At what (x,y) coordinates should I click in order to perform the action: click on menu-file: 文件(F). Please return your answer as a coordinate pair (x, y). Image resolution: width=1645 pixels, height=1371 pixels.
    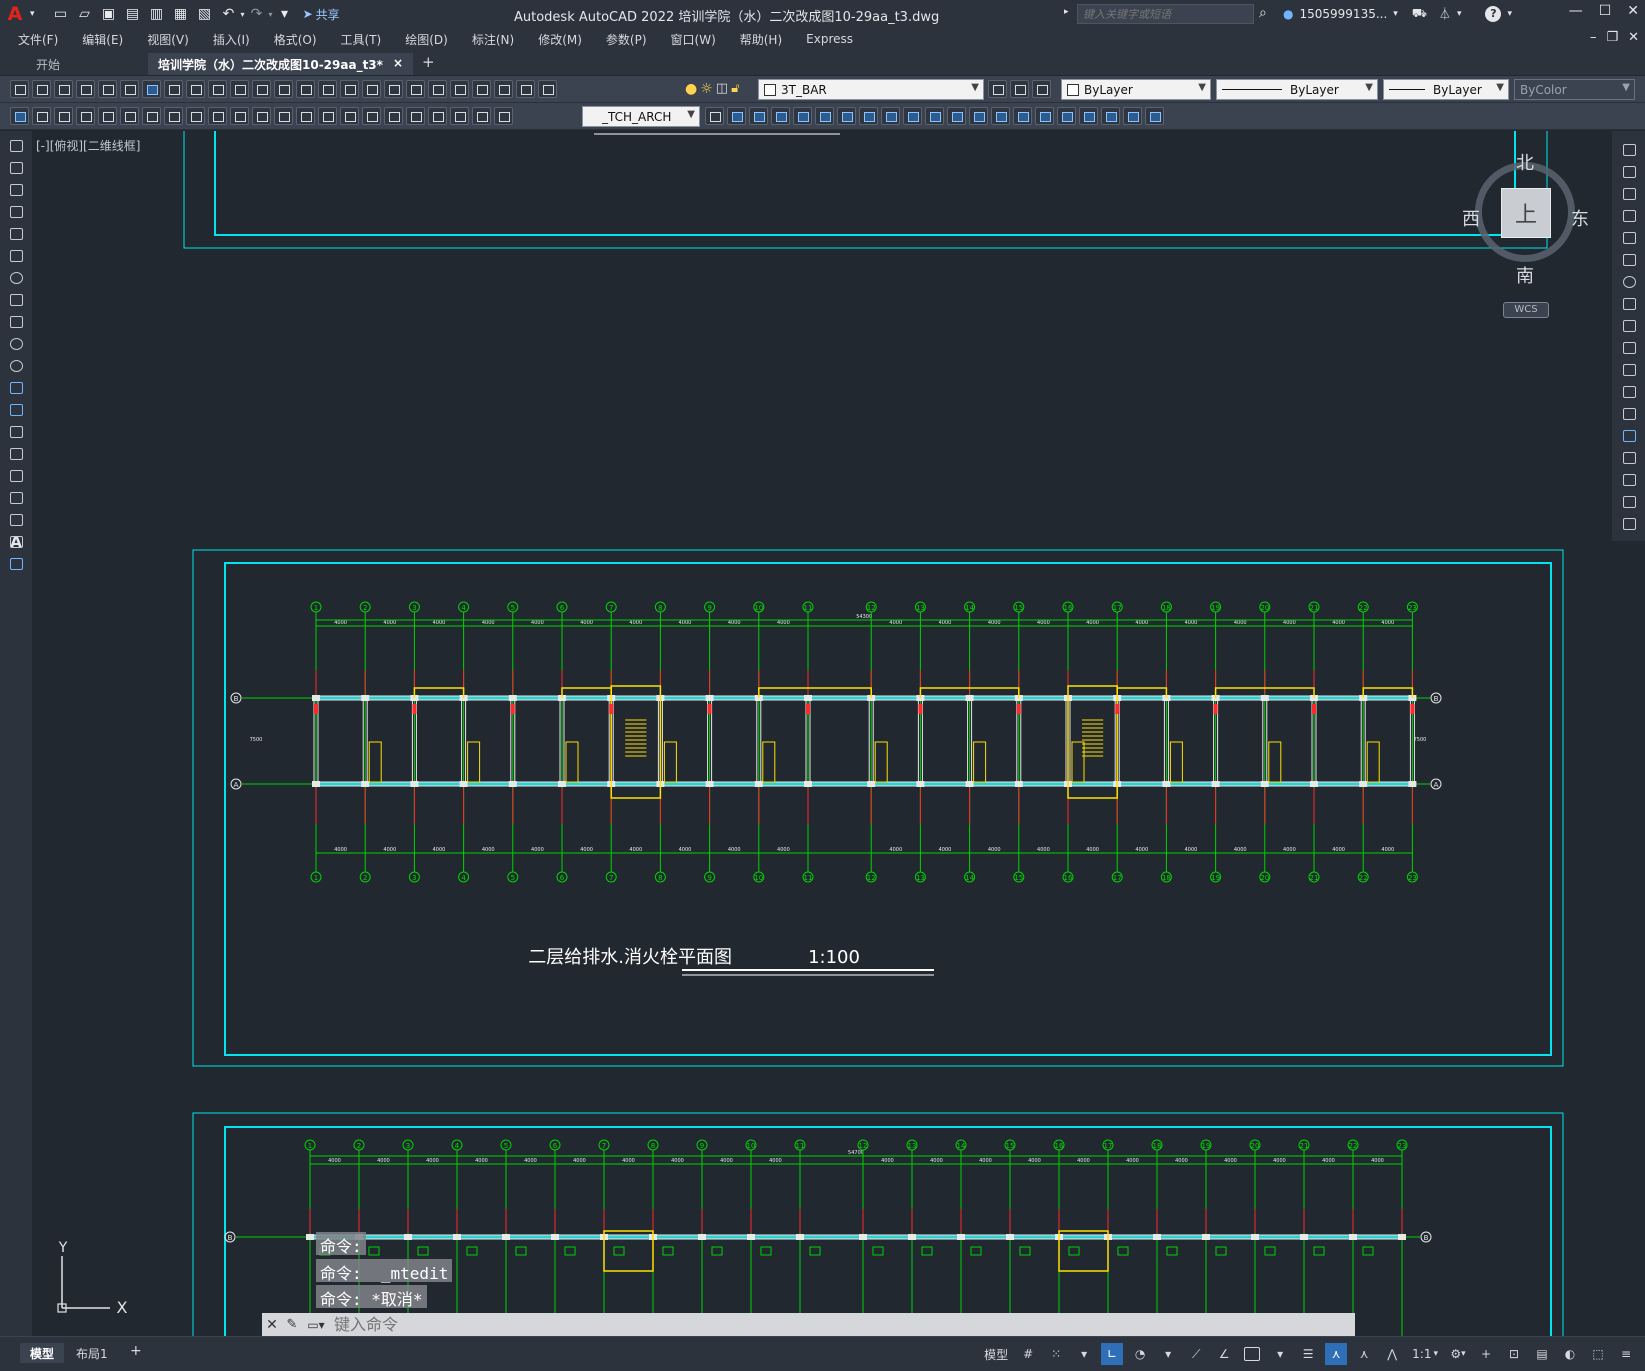
    Looking at the image, I should click on (38, 39).